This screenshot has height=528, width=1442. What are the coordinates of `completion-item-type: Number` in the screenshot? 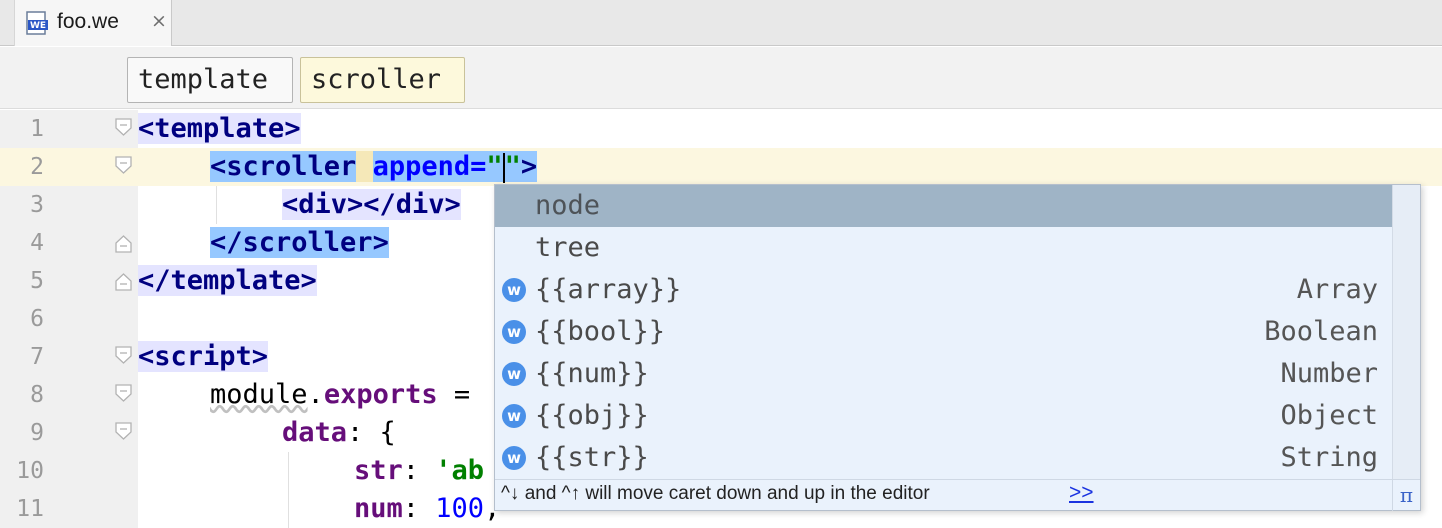 It's located at (1329, 373).